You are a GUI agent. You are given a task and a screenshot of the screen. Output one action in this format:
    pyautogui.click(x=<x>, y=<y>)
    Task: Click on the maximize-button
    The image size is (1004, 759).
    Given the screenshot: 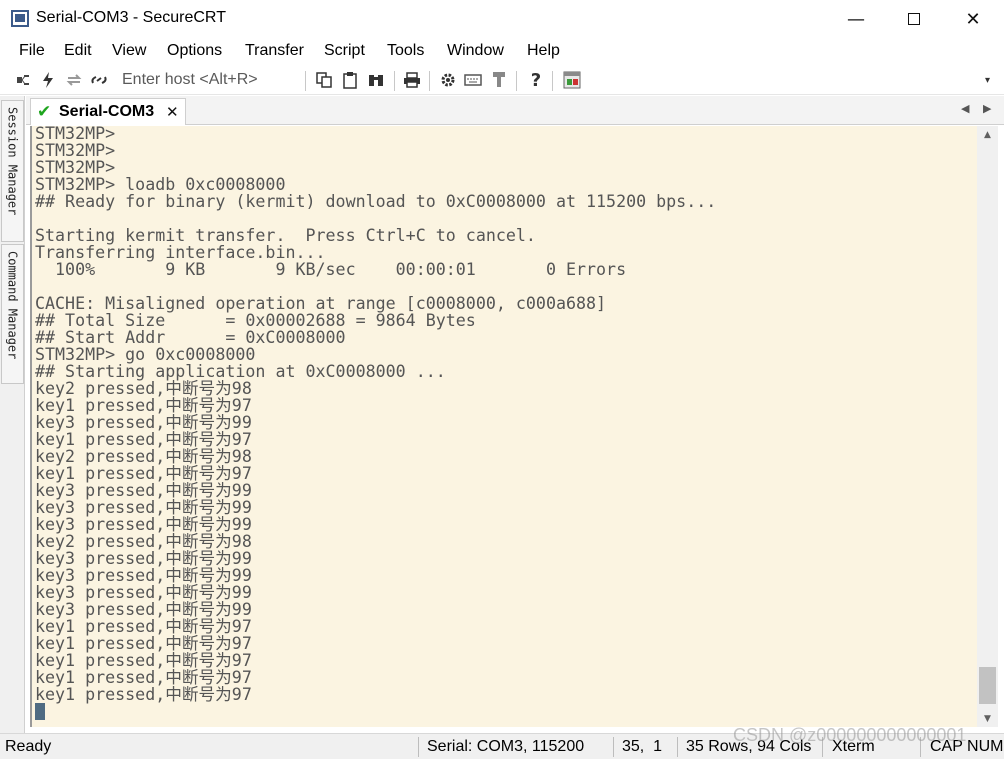 What is the action you would take?
    pyautogui.click(x=914, y=19)
    